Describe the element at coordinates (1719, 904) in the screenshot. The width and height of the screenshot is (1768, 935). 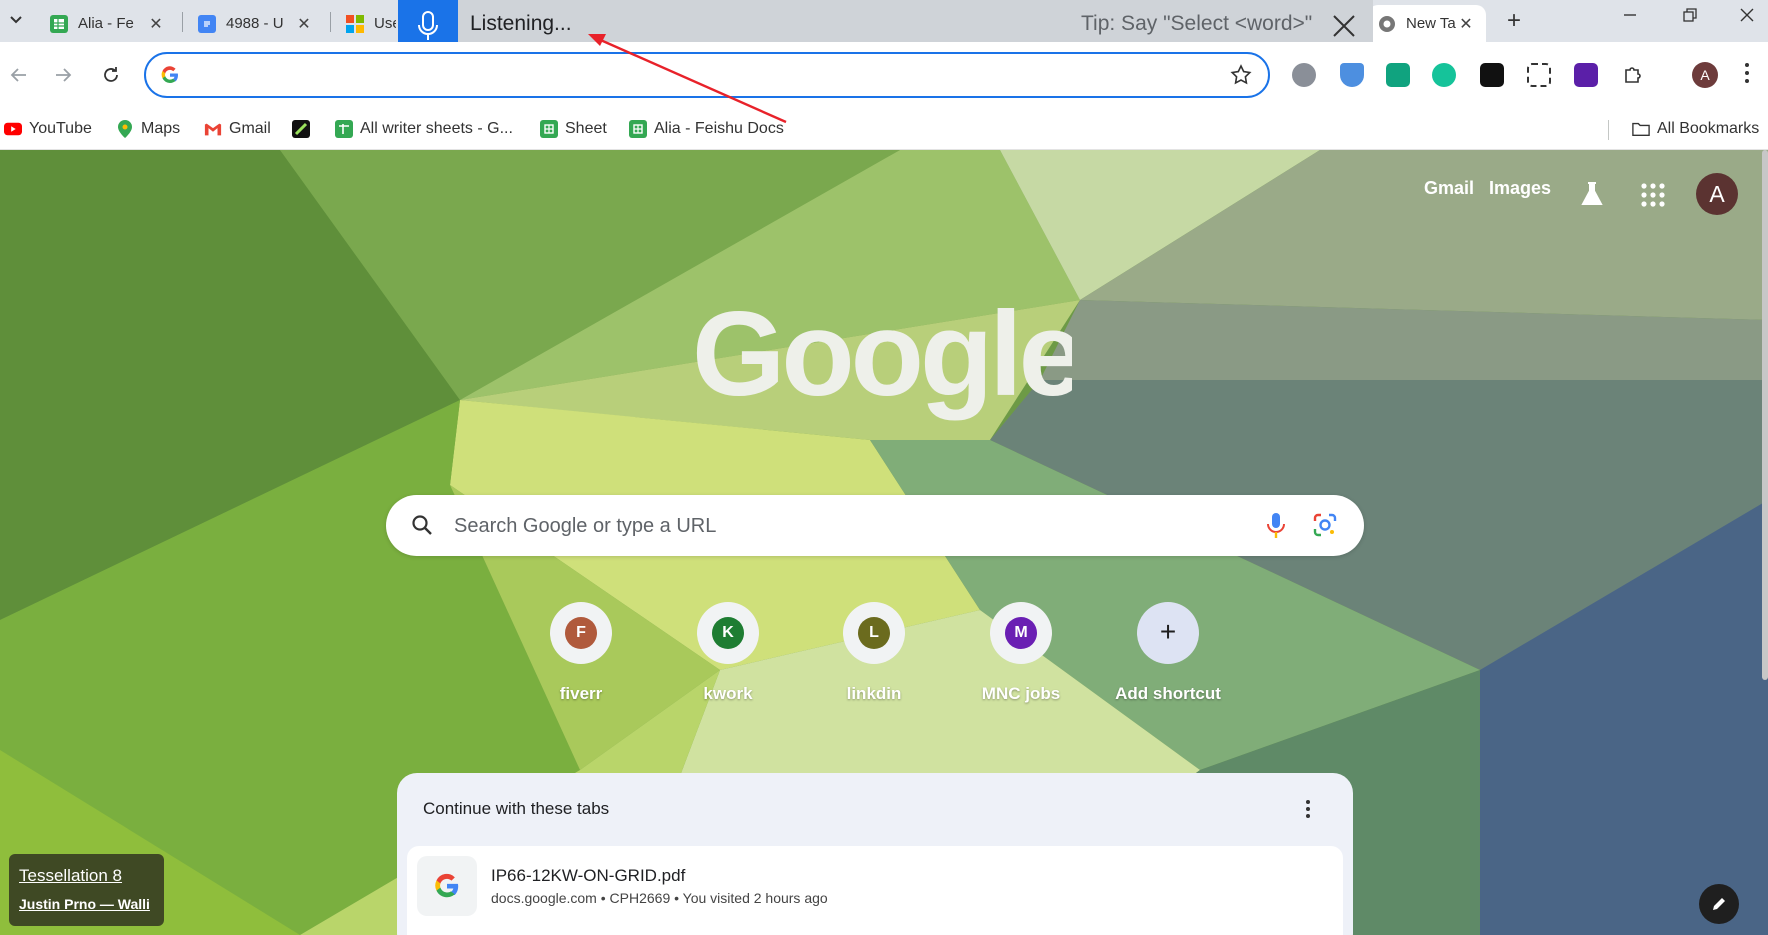
I see `customize-pencil-icon` at that location.